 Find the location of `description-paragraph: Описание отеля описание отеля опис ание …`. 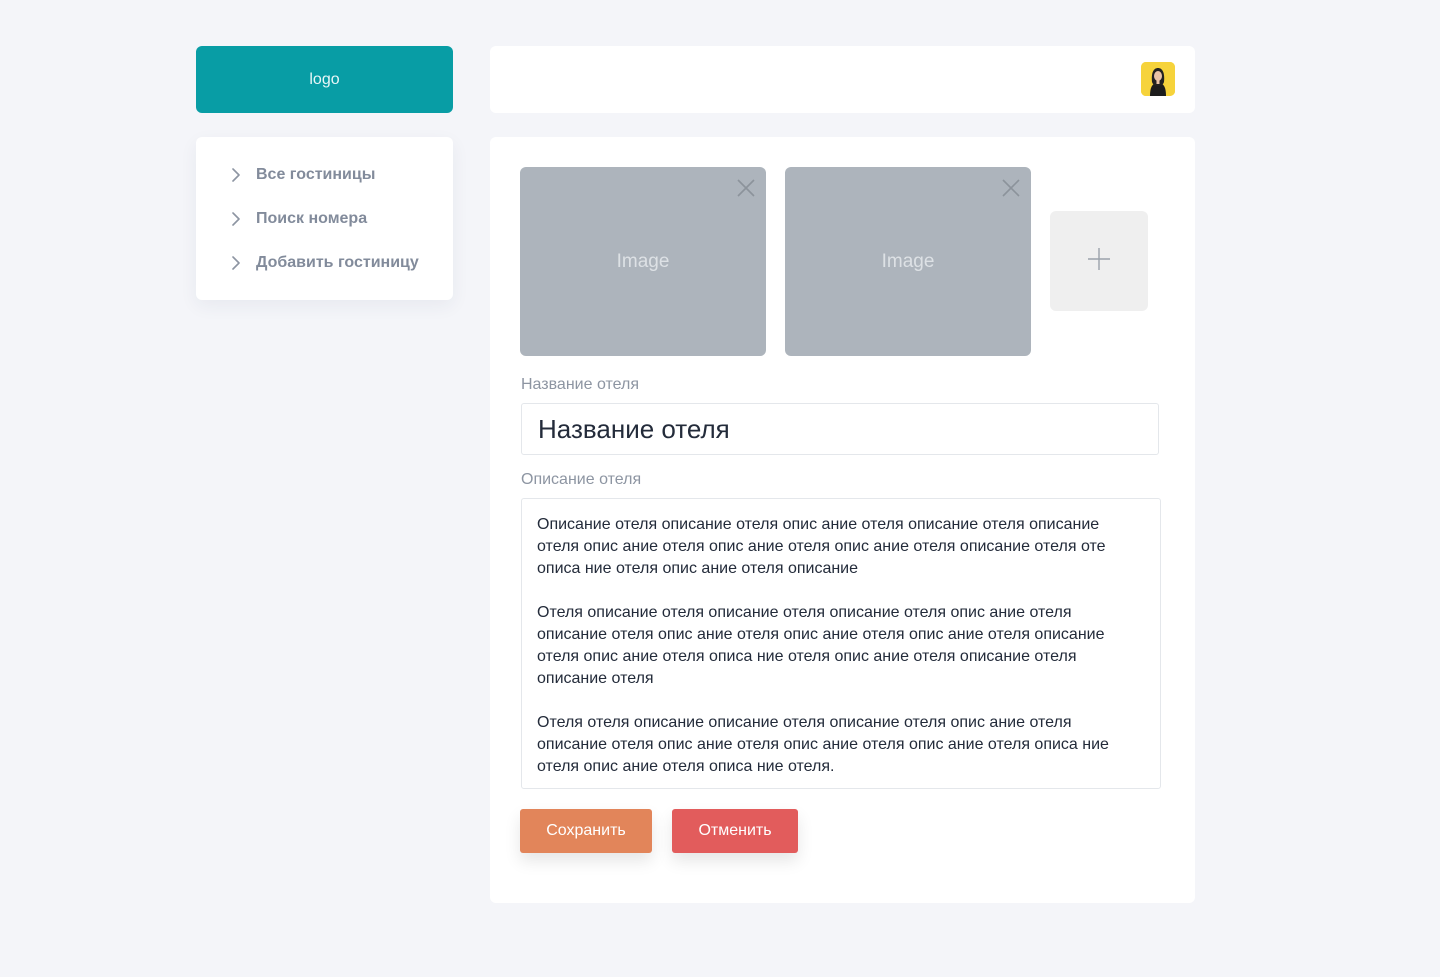

description-paragraph: Описание отеля описание отеля опис ание … is located at coordinates (821, 546).